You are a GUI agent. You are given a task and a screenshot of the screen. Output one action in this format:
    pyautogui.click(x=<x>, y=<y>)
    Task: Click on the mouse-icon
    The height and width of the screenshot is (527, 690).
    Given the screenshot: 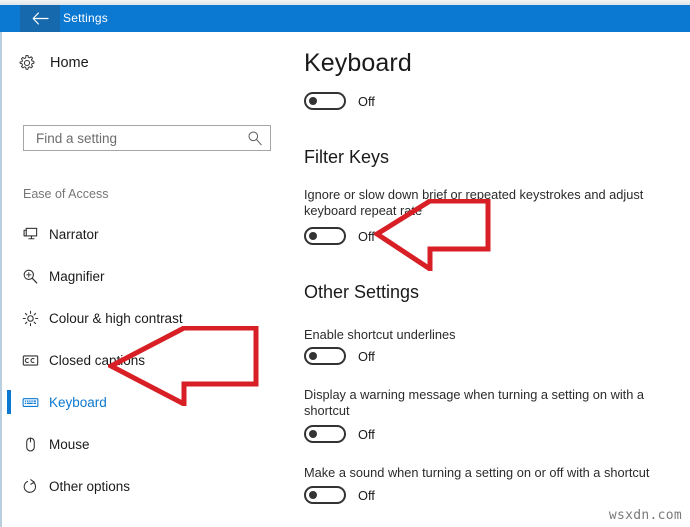 What is the action you would take?
    pyautogui.click(x=30, y=444)
    